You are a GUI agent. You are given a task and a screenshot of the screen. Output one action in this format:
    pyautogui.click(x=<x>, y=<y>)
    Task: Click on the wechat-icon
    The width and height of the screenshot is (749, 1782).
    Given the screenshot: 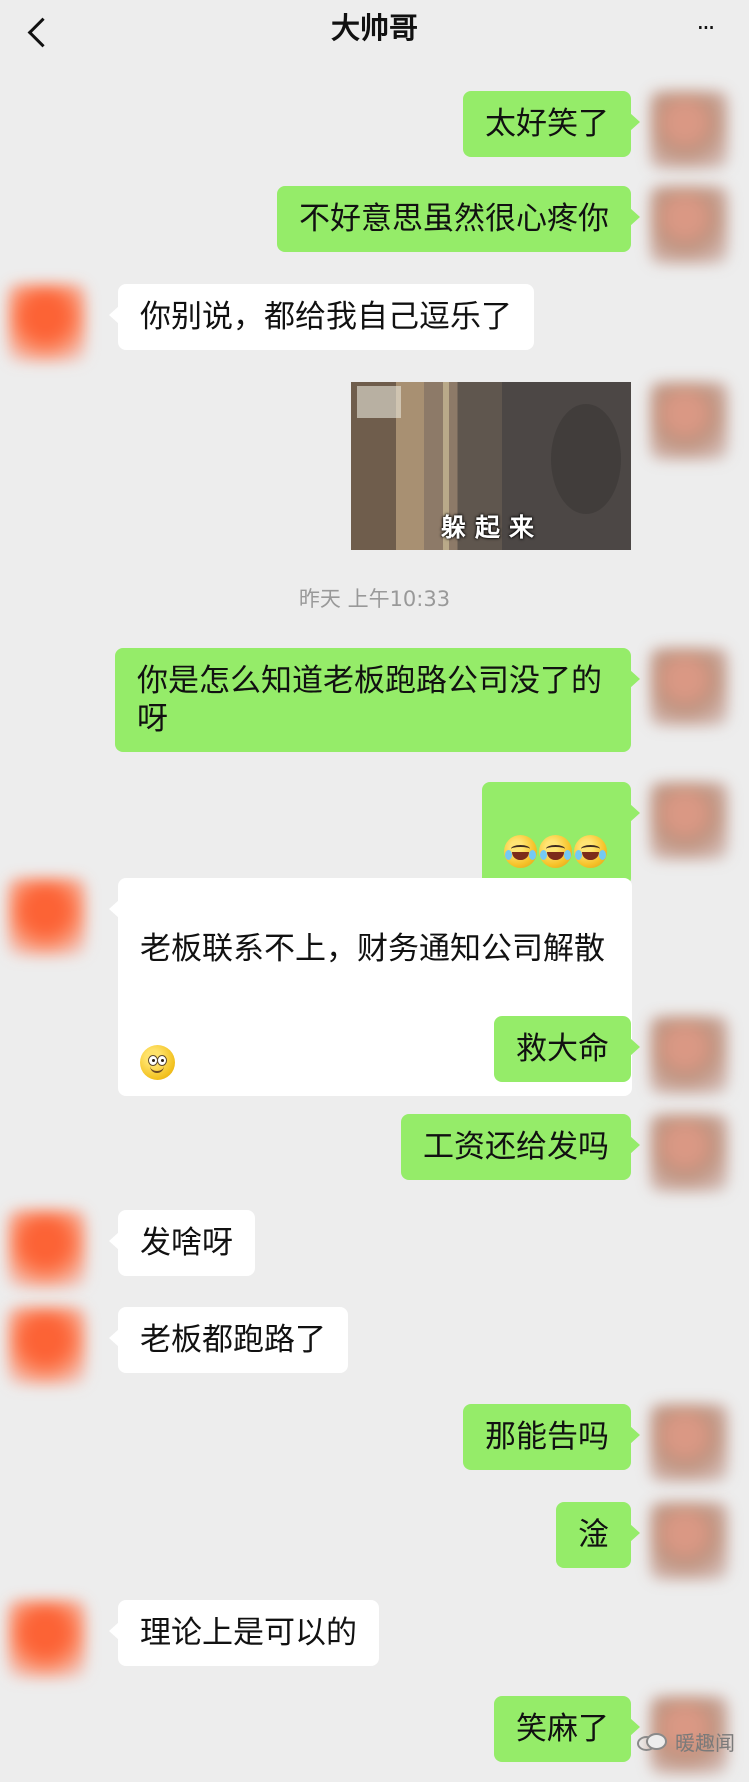 What is the action you would take?
    pyautogui.click(x=652, y=1743)
    